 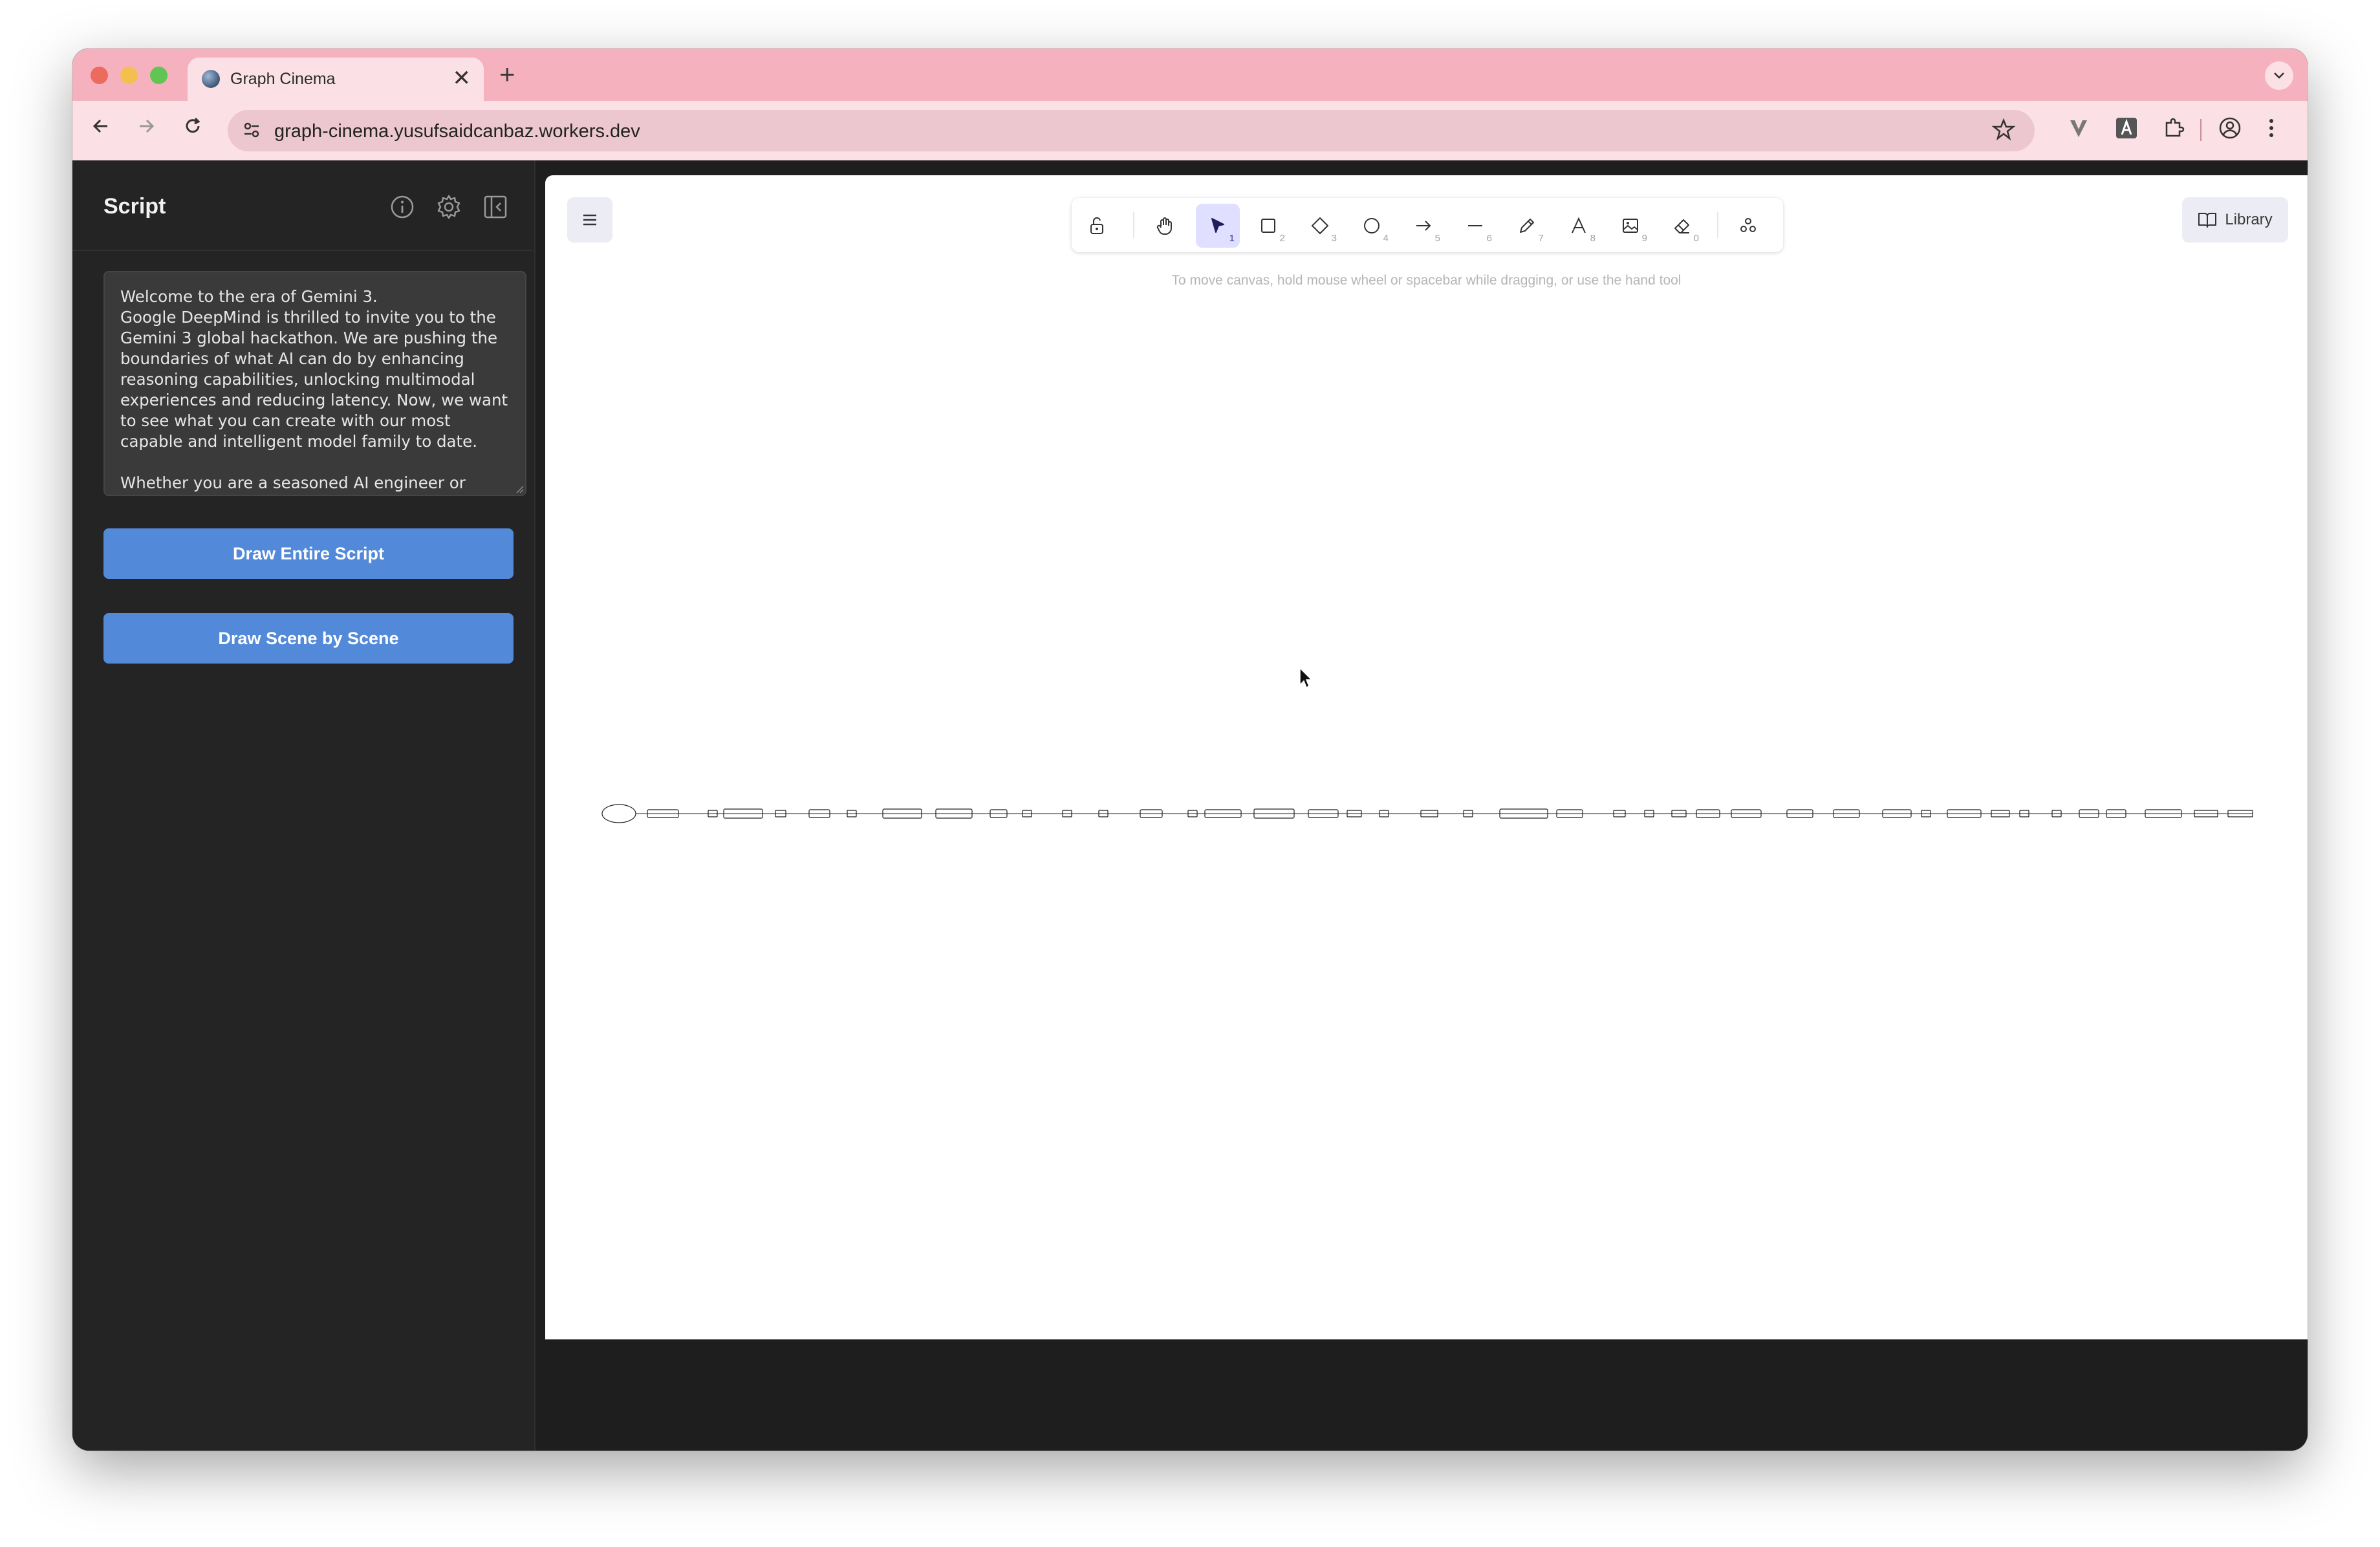 I want to click on minimize-window-button, so click(x=129, y=75).